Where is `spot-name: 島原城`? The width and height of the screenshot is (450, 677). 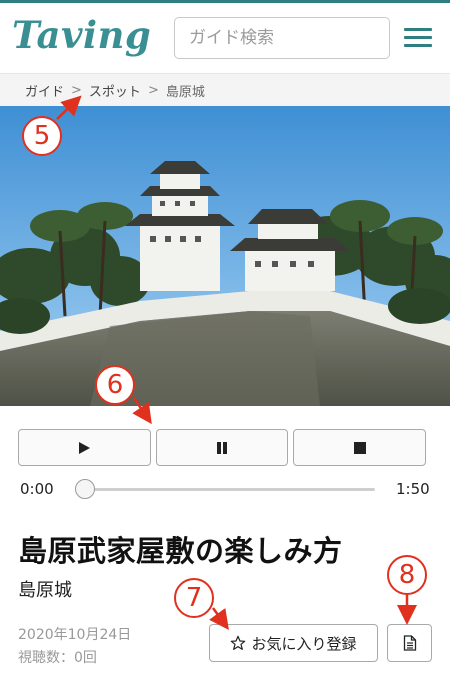 spot-name: 島原城 is located at coordinates (45, 590).